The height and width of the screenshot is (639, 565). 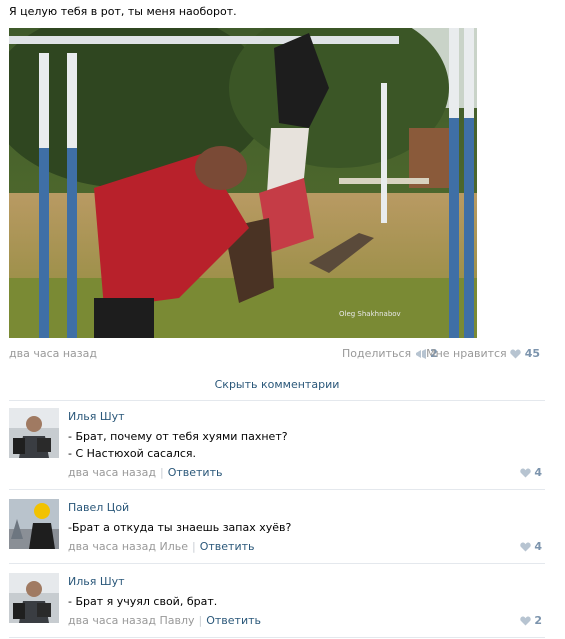 I want to click on comment-meta: два часа назад | Ответить, so click(x=145, y=472).